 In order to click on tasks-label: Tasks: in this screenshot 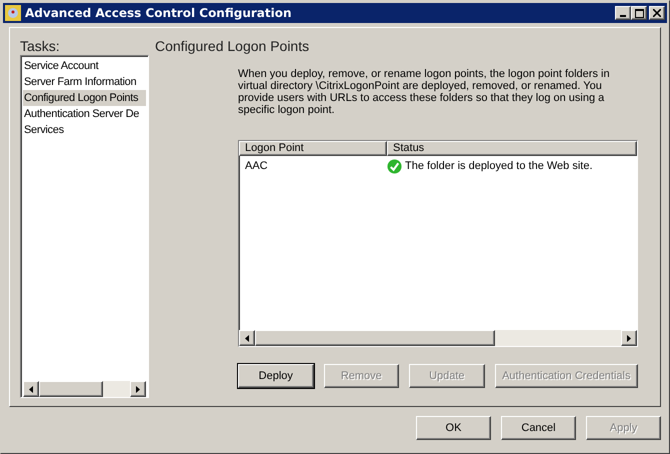, I will do `click(40, 46)`.